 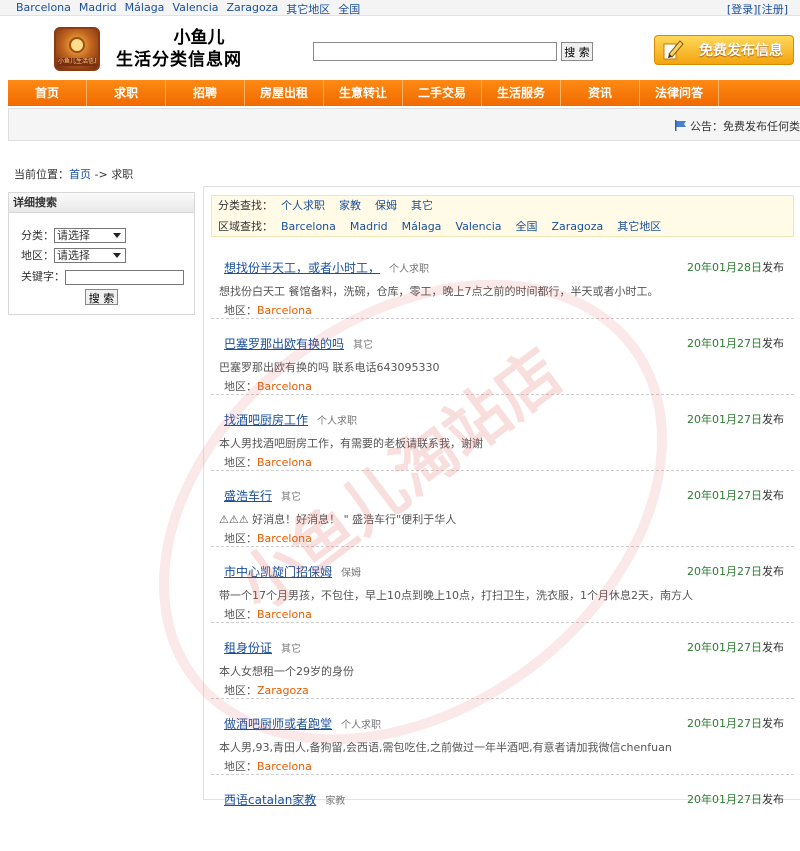 I want to click on flag-icon, so click(x=680, y=125).